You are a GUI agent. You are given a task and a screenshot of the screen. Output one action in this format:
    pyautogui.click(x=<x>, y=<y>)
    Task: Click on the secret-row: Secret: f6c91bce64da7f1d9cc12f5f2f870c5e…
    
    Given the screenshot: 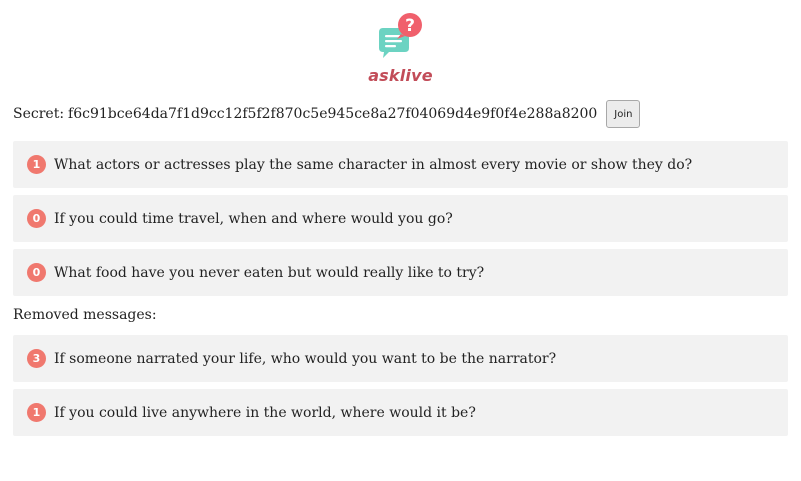 What is the action you would take?
    pyautogui.click(x=400, y=114)
    